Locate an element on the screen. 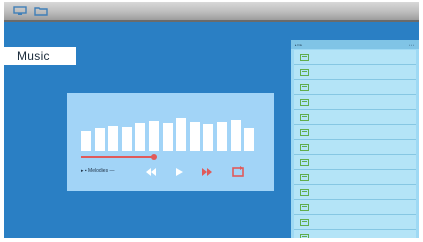 This screenshot has height=242, width=423. folder-icon is located at coordinates (41, 11).